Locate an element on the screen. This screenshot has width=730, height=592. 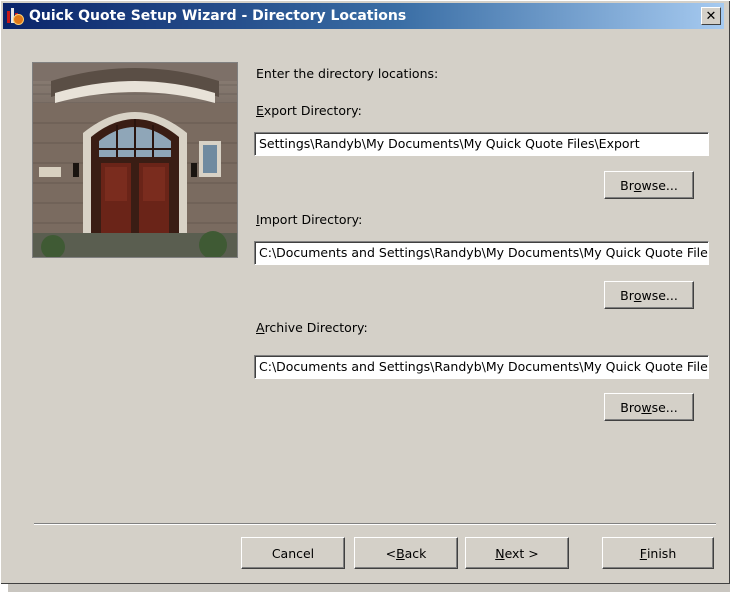
close-icon: ✕ is located at coordinates (711, 16).